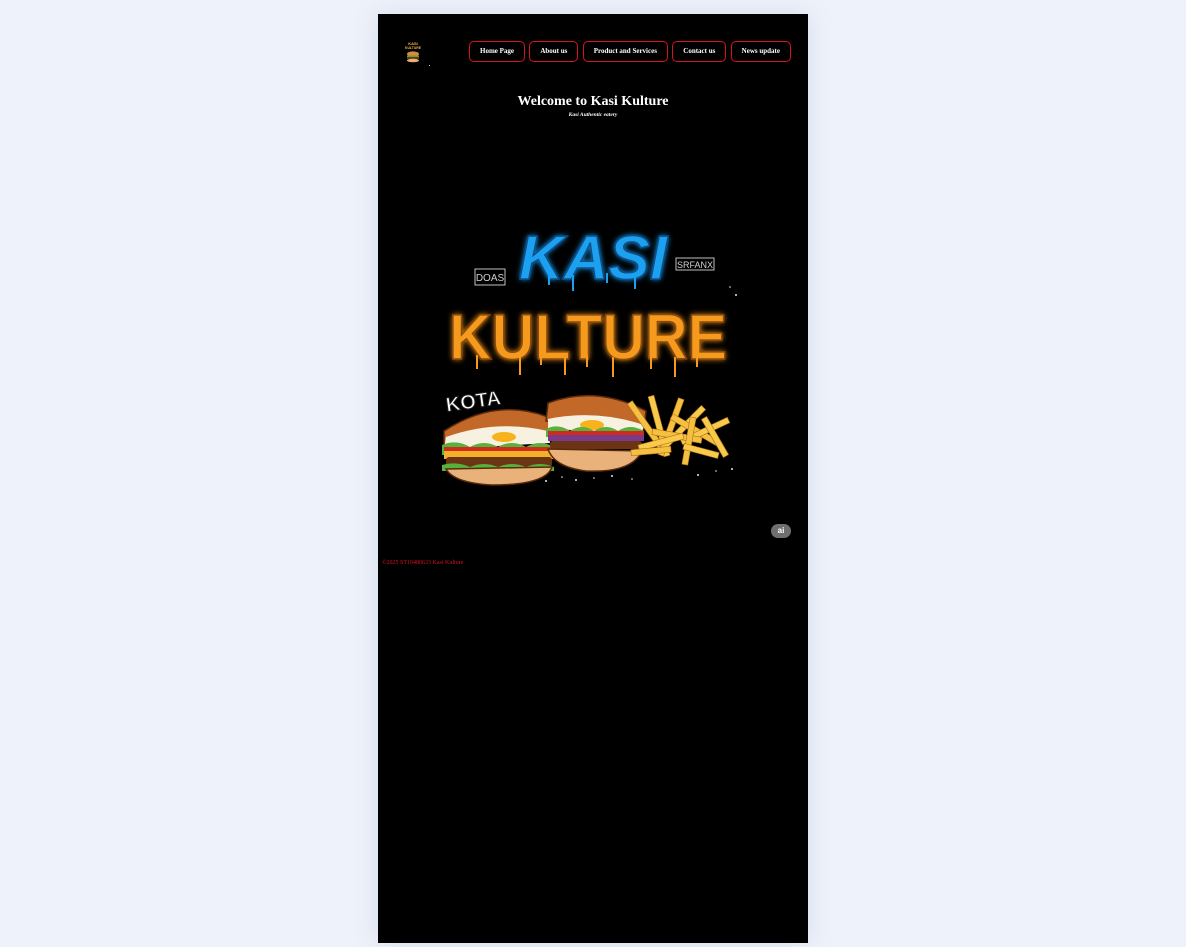 This screenshot has height=947, width=1186. I want to click on graffiti-tag-right: SRFANX, so click(695, 265).